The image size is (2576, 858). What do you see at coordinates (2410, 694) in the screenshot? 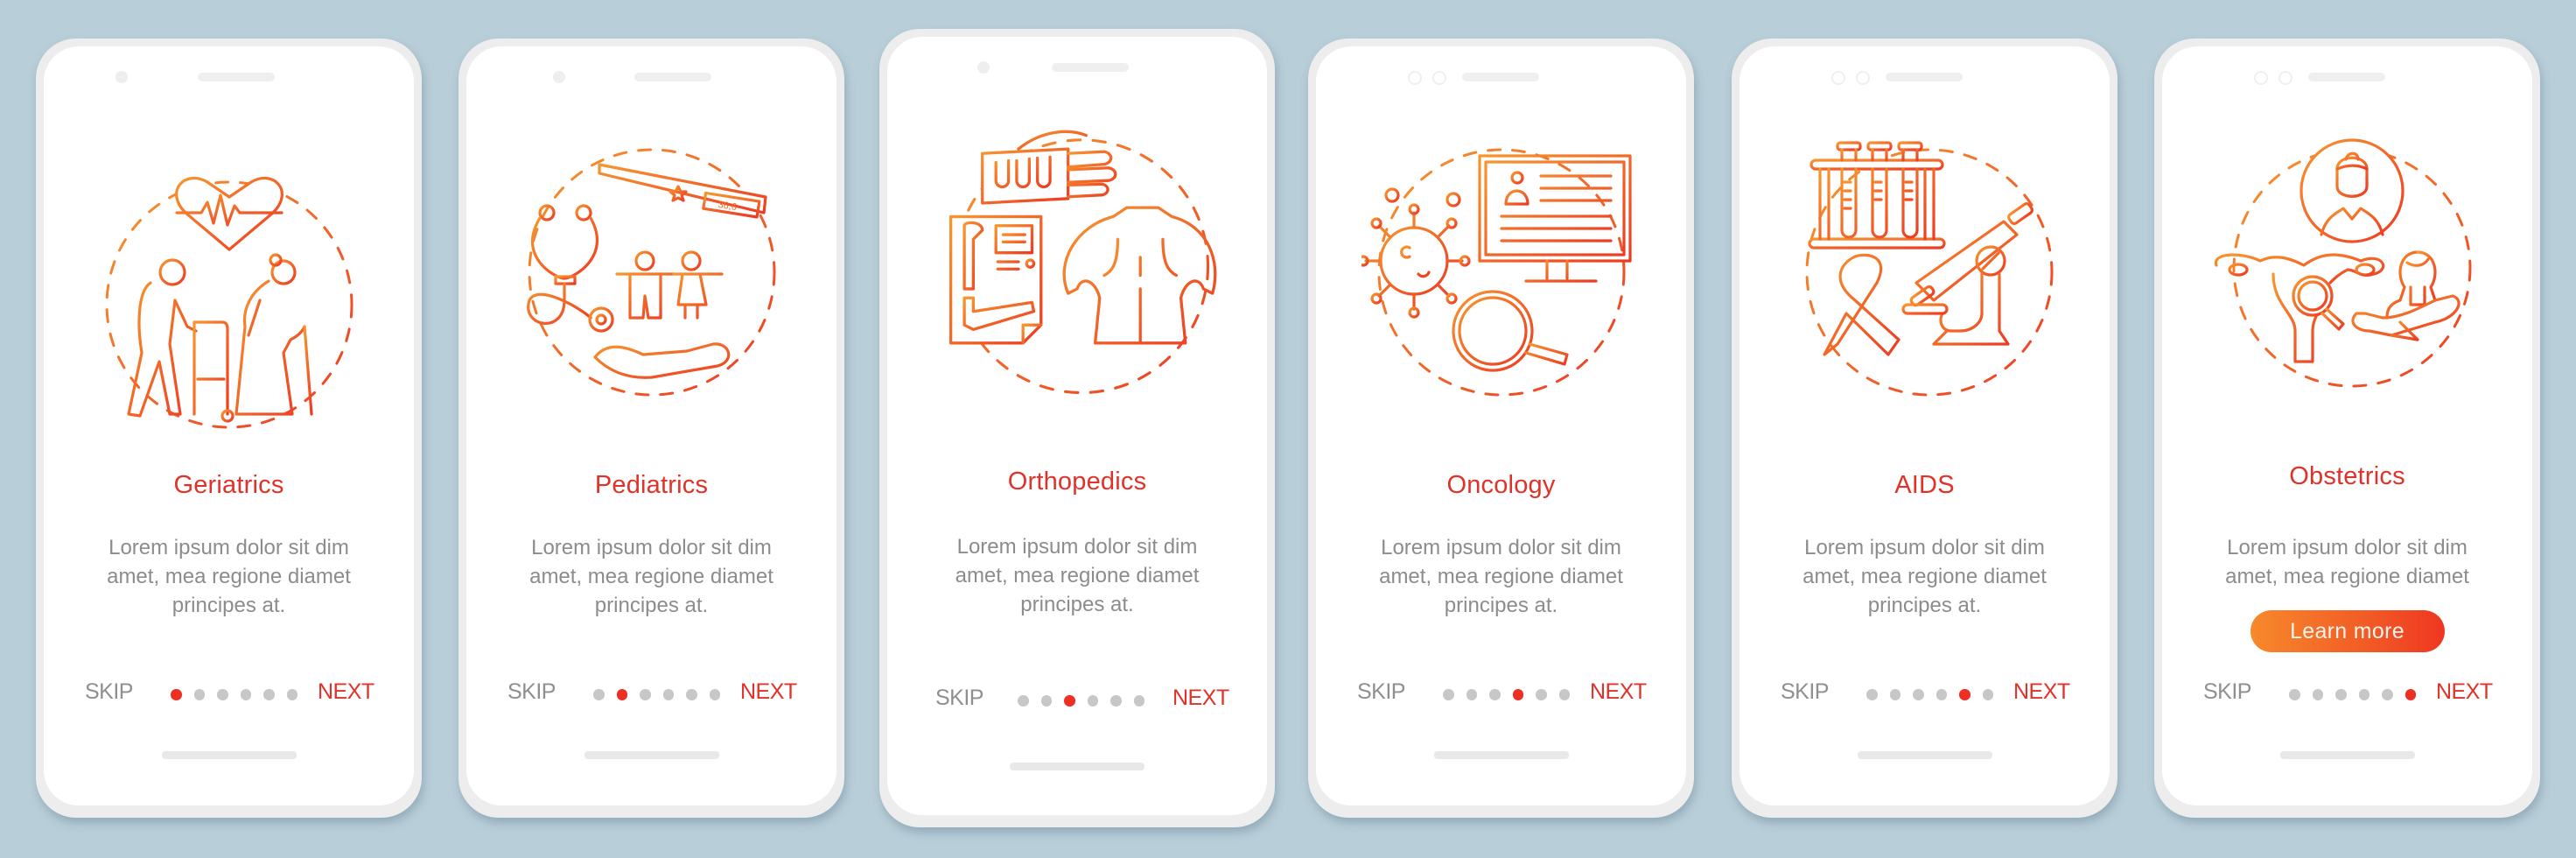
I see `page-dot-6-active` at bounding box center [2410, 694].